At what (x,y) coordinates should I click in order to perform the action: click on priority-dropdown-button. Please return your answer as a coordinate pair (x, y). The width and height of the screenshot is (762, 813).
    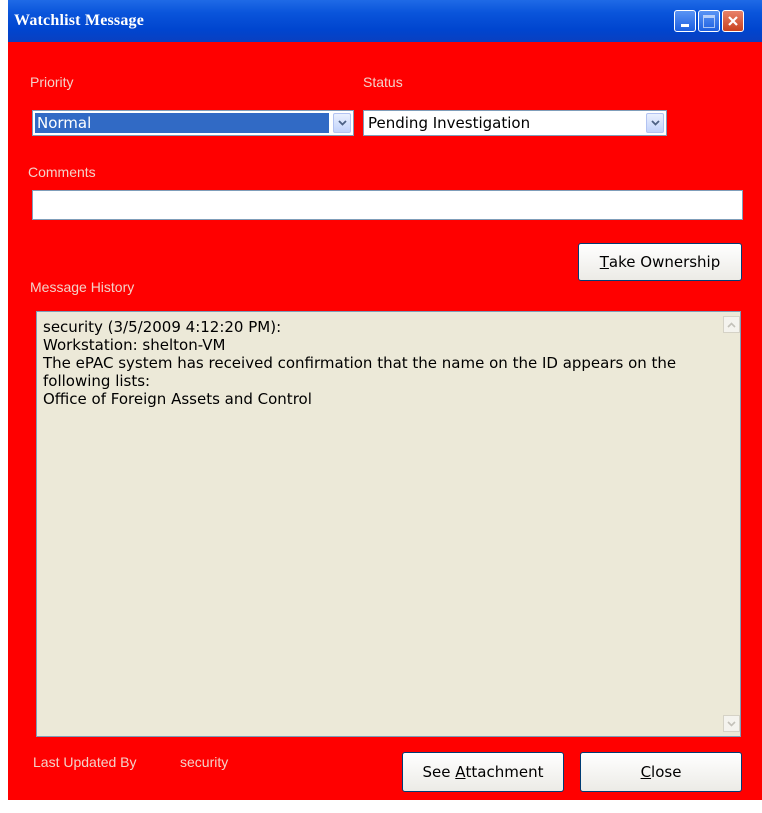
    Looking at the image, I should click on (342, 123).